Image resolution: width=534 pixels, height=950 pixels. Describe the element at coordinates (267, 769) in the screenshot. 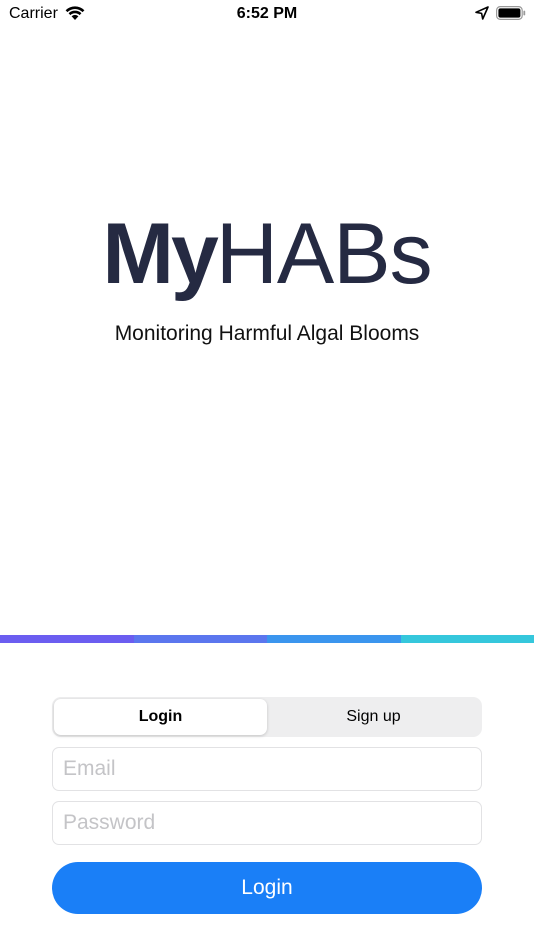

I see `email-field` at that location.